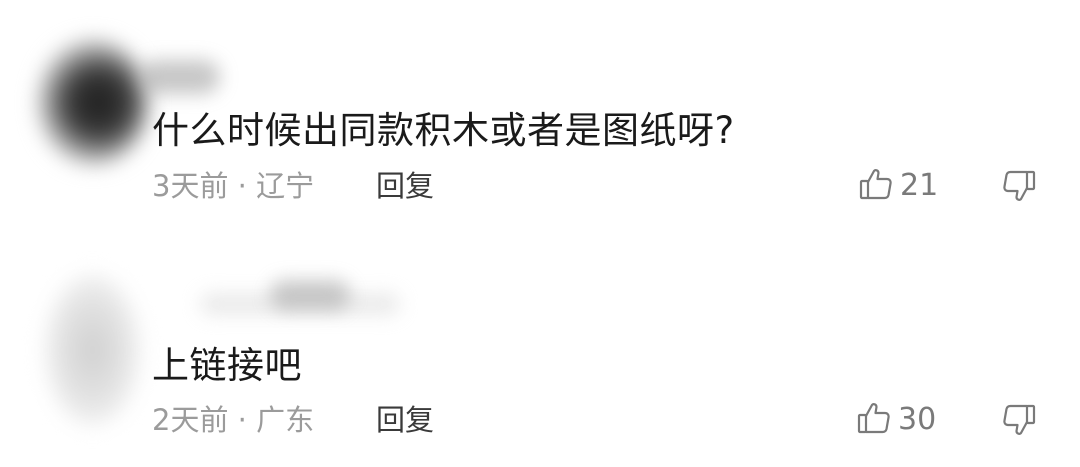 This screenshot has width=1080, height=467. What do you see at coordinates (896, 420) in the screenshot?
I see `like-button: 30` at bounding box center [896, 420].